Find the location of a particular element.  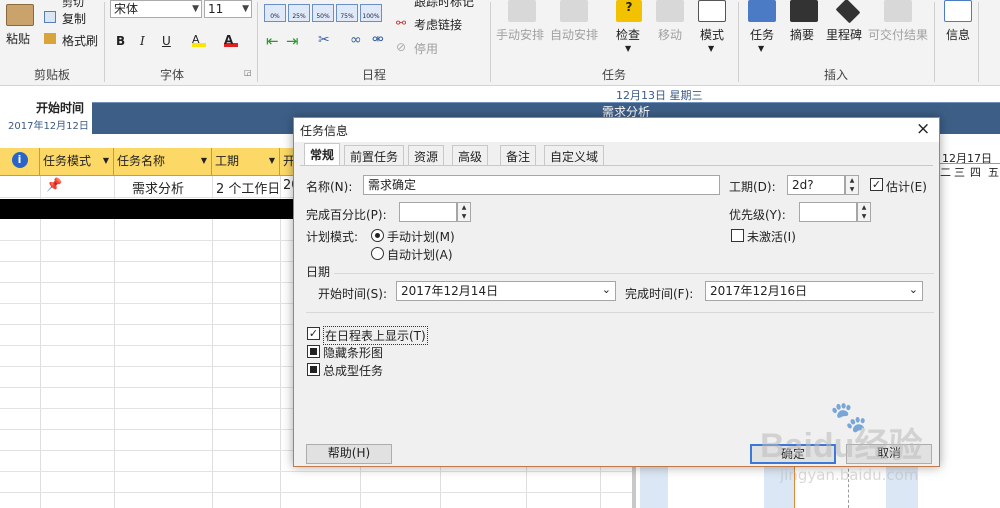

mode-button: 模式 is located at coordinates (712, 34).